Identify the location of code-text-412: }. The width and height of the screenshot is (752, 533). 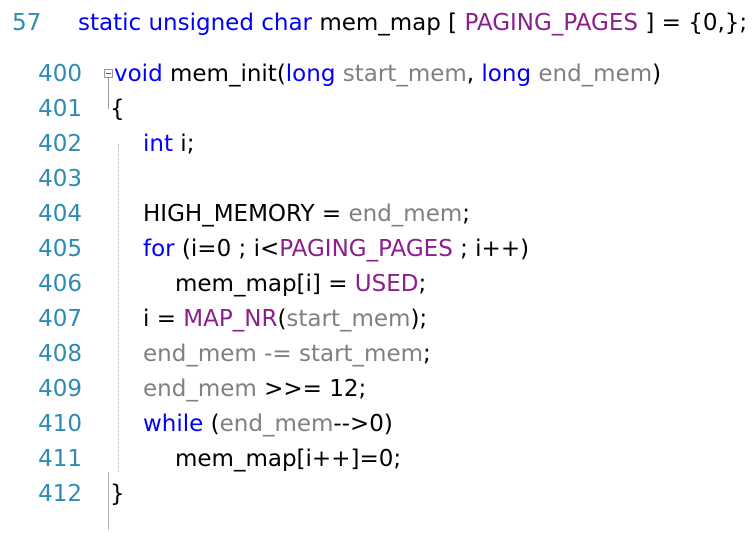
(117, 494).